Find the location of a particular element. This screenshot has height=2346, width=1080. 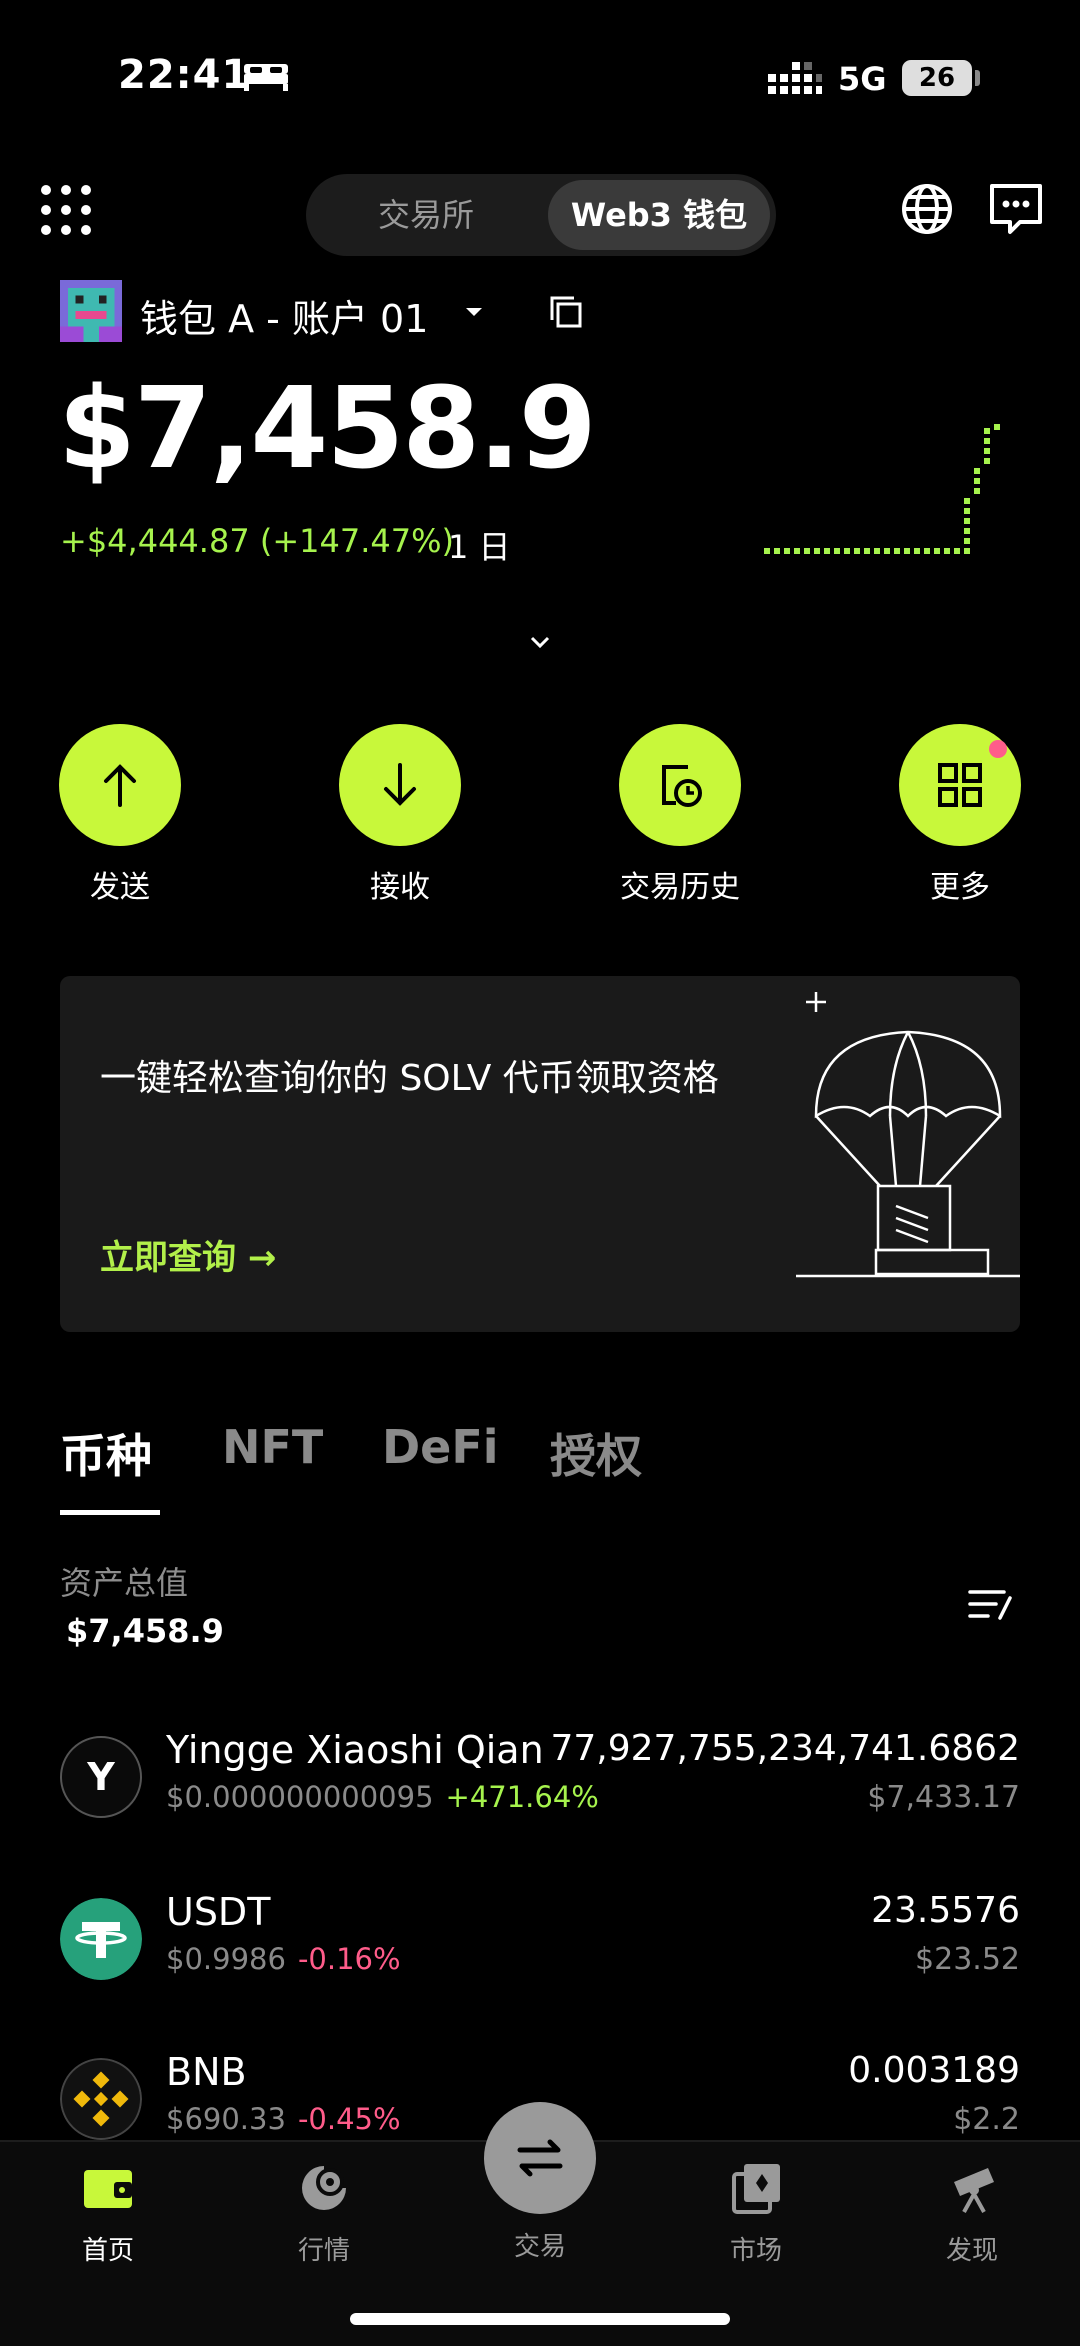

token-price: $0.000000000095 +471.64% is located at coordinates (382, 1797).